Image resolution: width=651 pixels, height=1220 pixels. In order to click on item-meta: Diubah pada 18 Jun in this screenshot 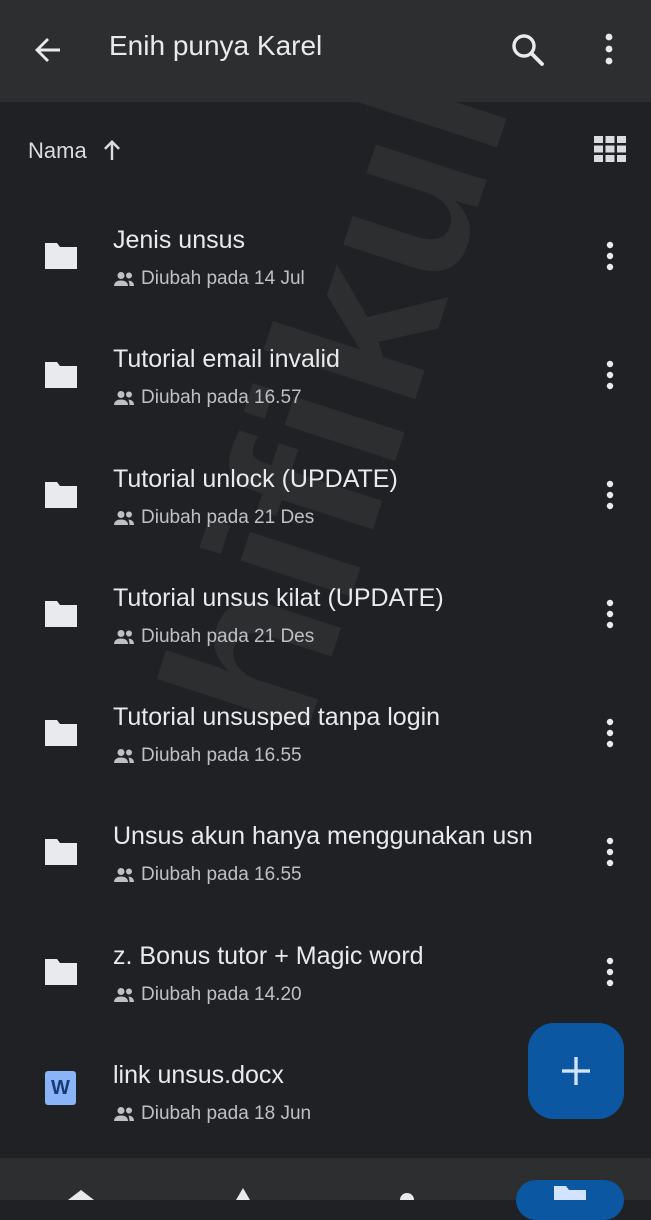, I will do `click(212, 1114)`.